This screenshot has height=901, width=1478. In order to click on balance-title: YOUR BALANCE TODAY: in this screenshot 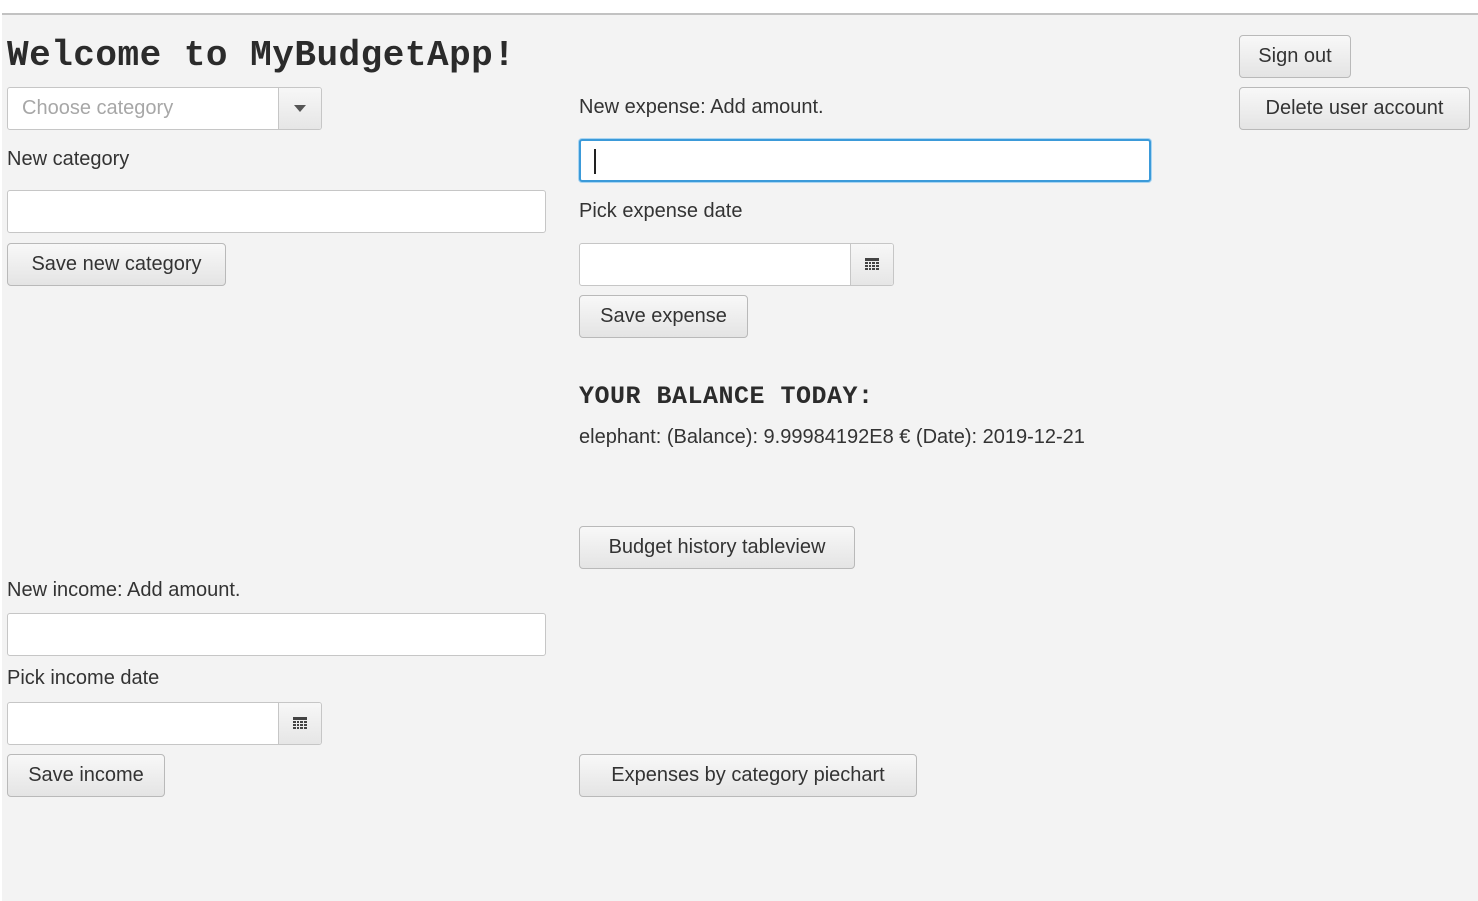, I will do `click(726, 396)`.